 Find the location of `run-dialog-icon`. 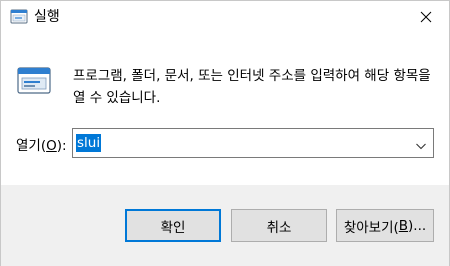

run-dialog-icon is located at coordinates (19, 17).